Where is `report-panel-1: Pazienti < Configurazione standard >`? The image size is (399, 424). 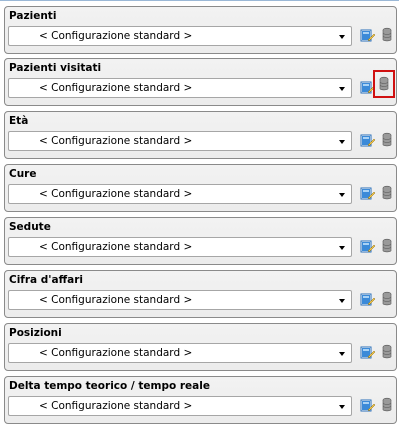 report-panel-1: Pazienti < Configurazione standard > is located at coordinates (200, 30).